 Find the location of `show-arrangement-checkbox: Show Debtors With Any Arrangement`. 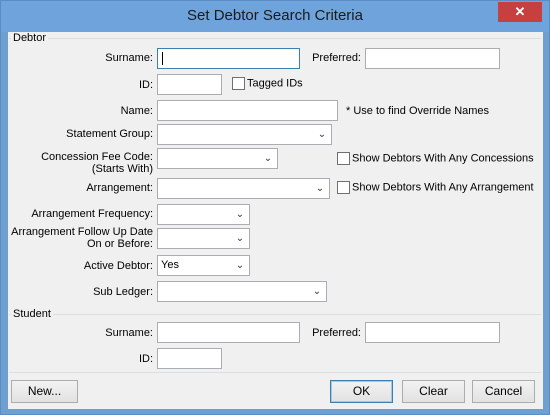

show-arrangement-checkbox: Show Debtors With Any Arrangement is located at coordinates (435, 187).